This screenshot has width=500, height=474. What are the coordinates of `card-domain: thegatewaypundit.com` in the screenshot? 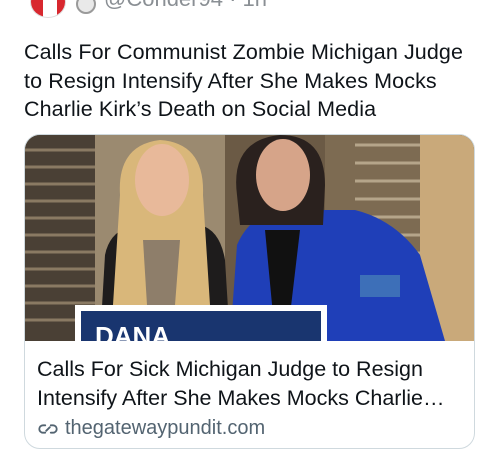 It's located at (165, 428).